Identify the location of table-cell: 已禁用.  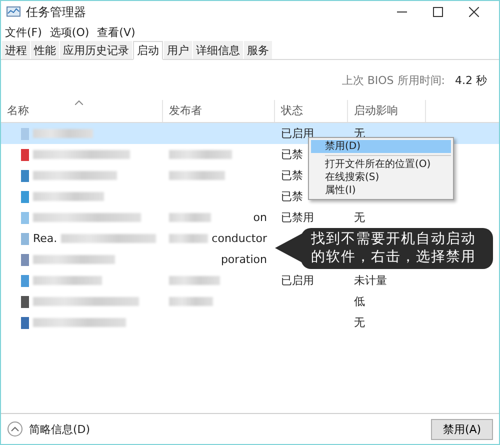
(297, 217).